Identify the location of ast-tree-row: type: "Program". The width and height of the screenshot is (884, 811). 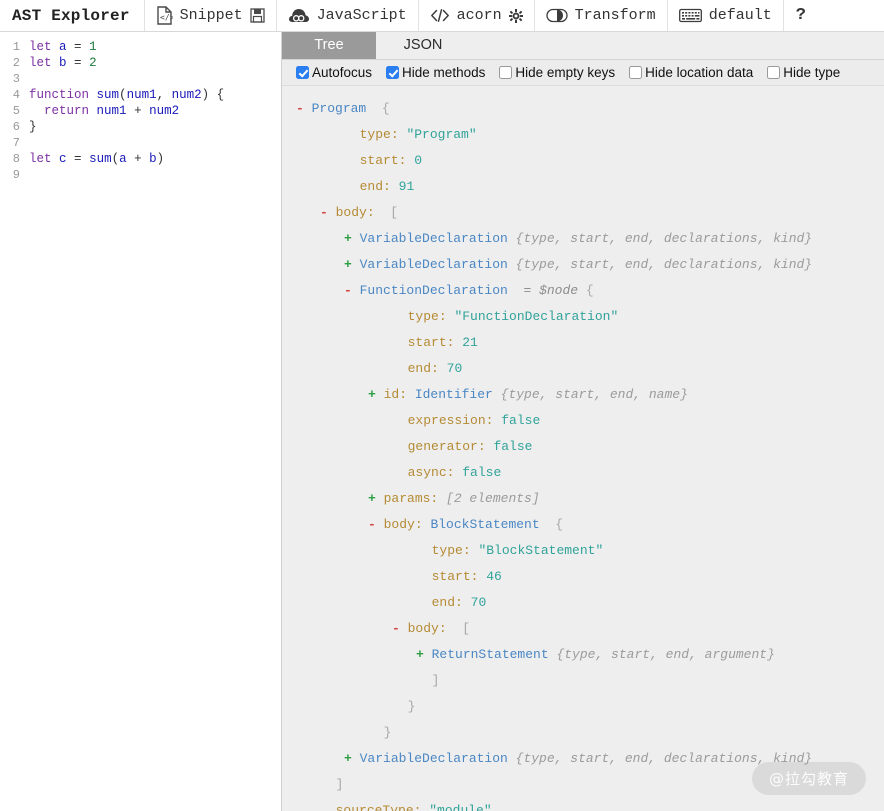
(583, 135).